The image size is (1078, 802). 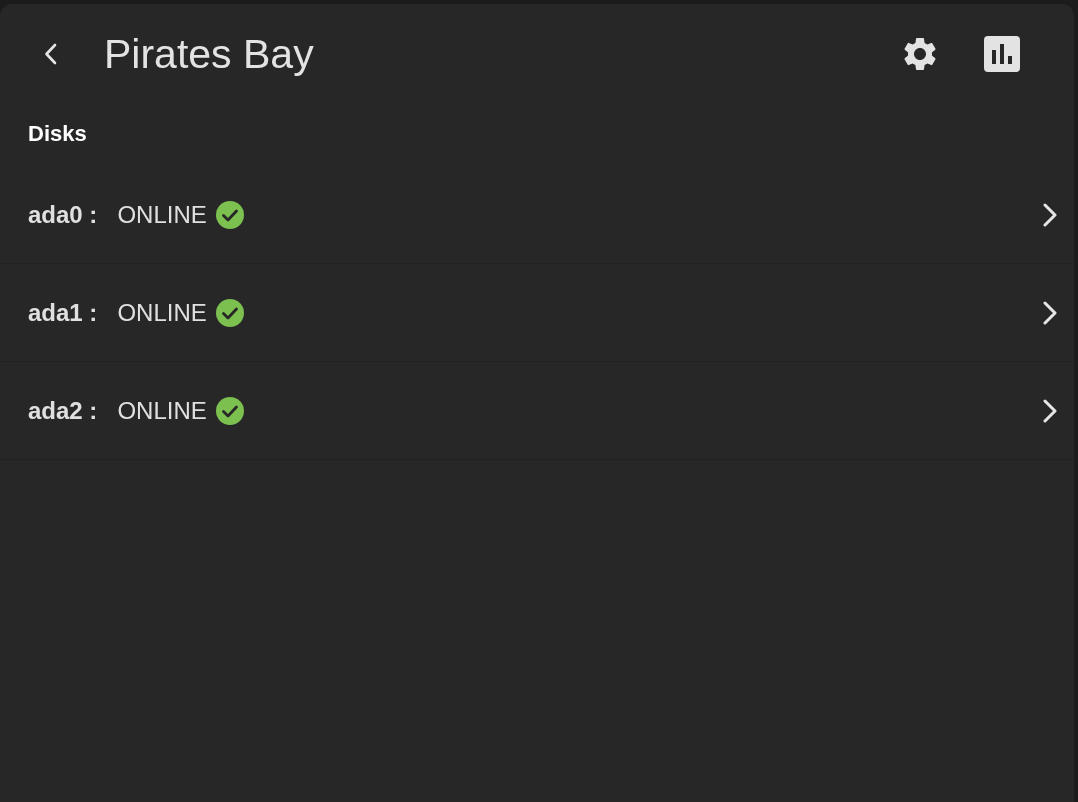 What do you see at coordinates (63, 312) in the screenshot?
I see `disk-name: ada1 :` at bounding box center [63, 312].